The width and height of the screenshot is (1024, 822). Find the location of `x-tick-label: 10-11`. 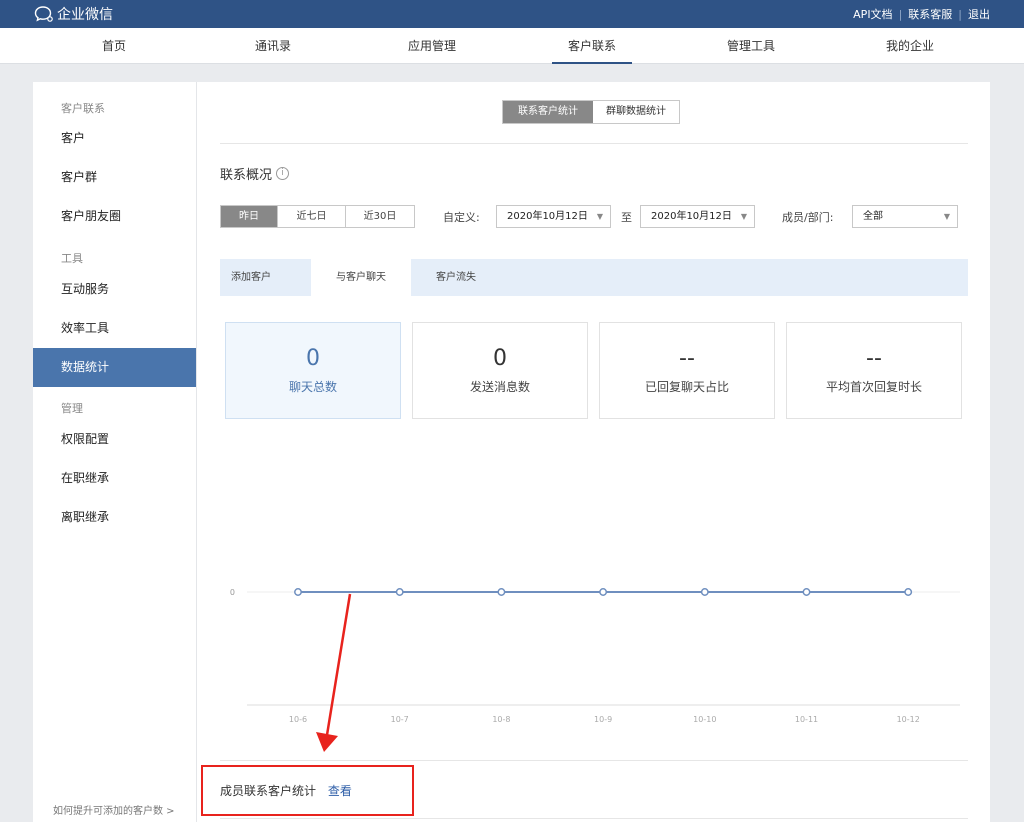

x-tick-label: 10-11 is located at coordinates (806, 719).